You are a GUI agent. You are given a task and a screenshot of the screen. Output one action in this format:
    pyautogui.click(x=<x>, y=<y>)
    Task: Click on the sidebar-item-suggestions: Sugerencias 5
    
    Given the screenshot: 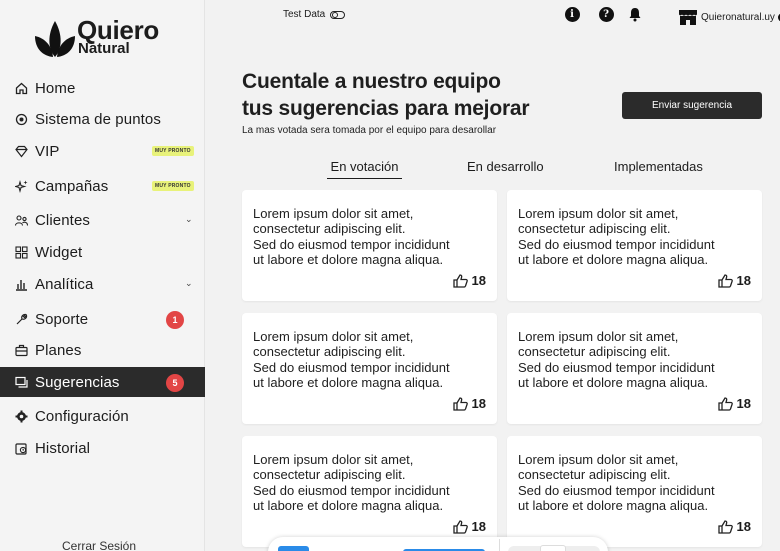 What is the action you would take?
    pyautogui.click(x=102, y=382)
    